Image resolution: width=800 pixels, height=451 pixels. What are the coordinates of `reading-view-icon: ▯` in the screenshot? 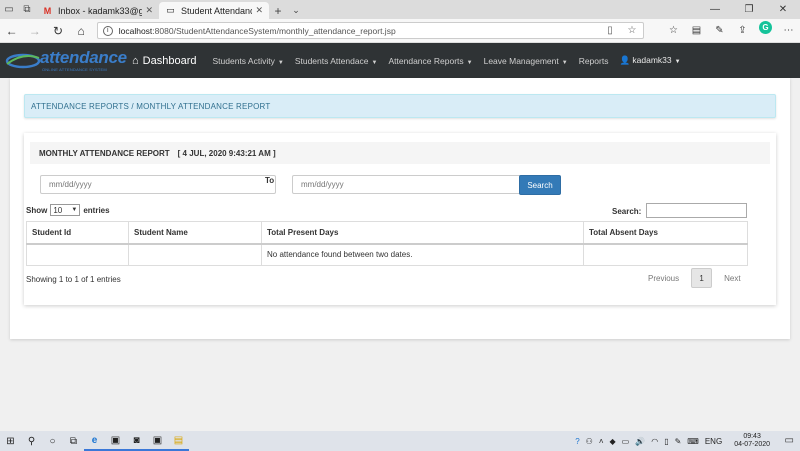 It's located at (610, 30).